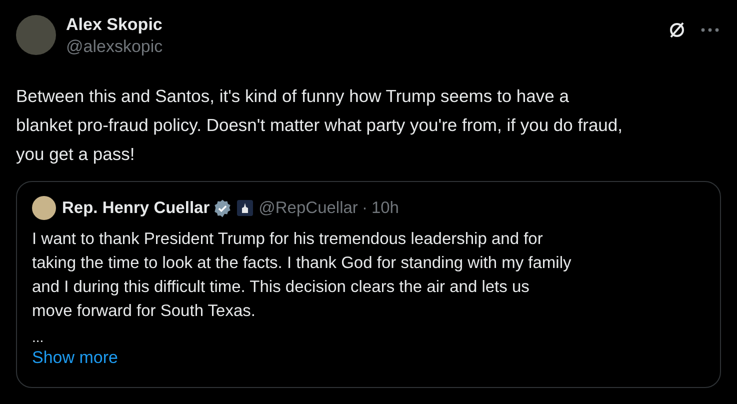 The width and height of the screenshot is (737, 404). I want to click on government-building-icon, so click(244, 208).